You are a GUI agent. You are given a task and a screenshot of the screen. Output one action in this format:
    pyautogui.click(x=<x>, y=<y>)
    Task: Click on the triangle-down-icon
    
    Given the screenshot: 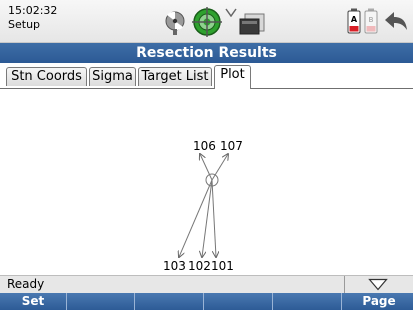 What is the action you would take?
    pyautogui.click(x=378, y=284)
    